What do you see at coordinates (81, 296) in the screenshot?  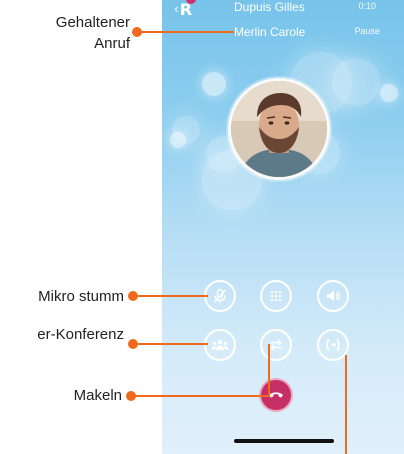 I see `callout-mute-label: Mikro stumm` at bounding box center [81, 296].